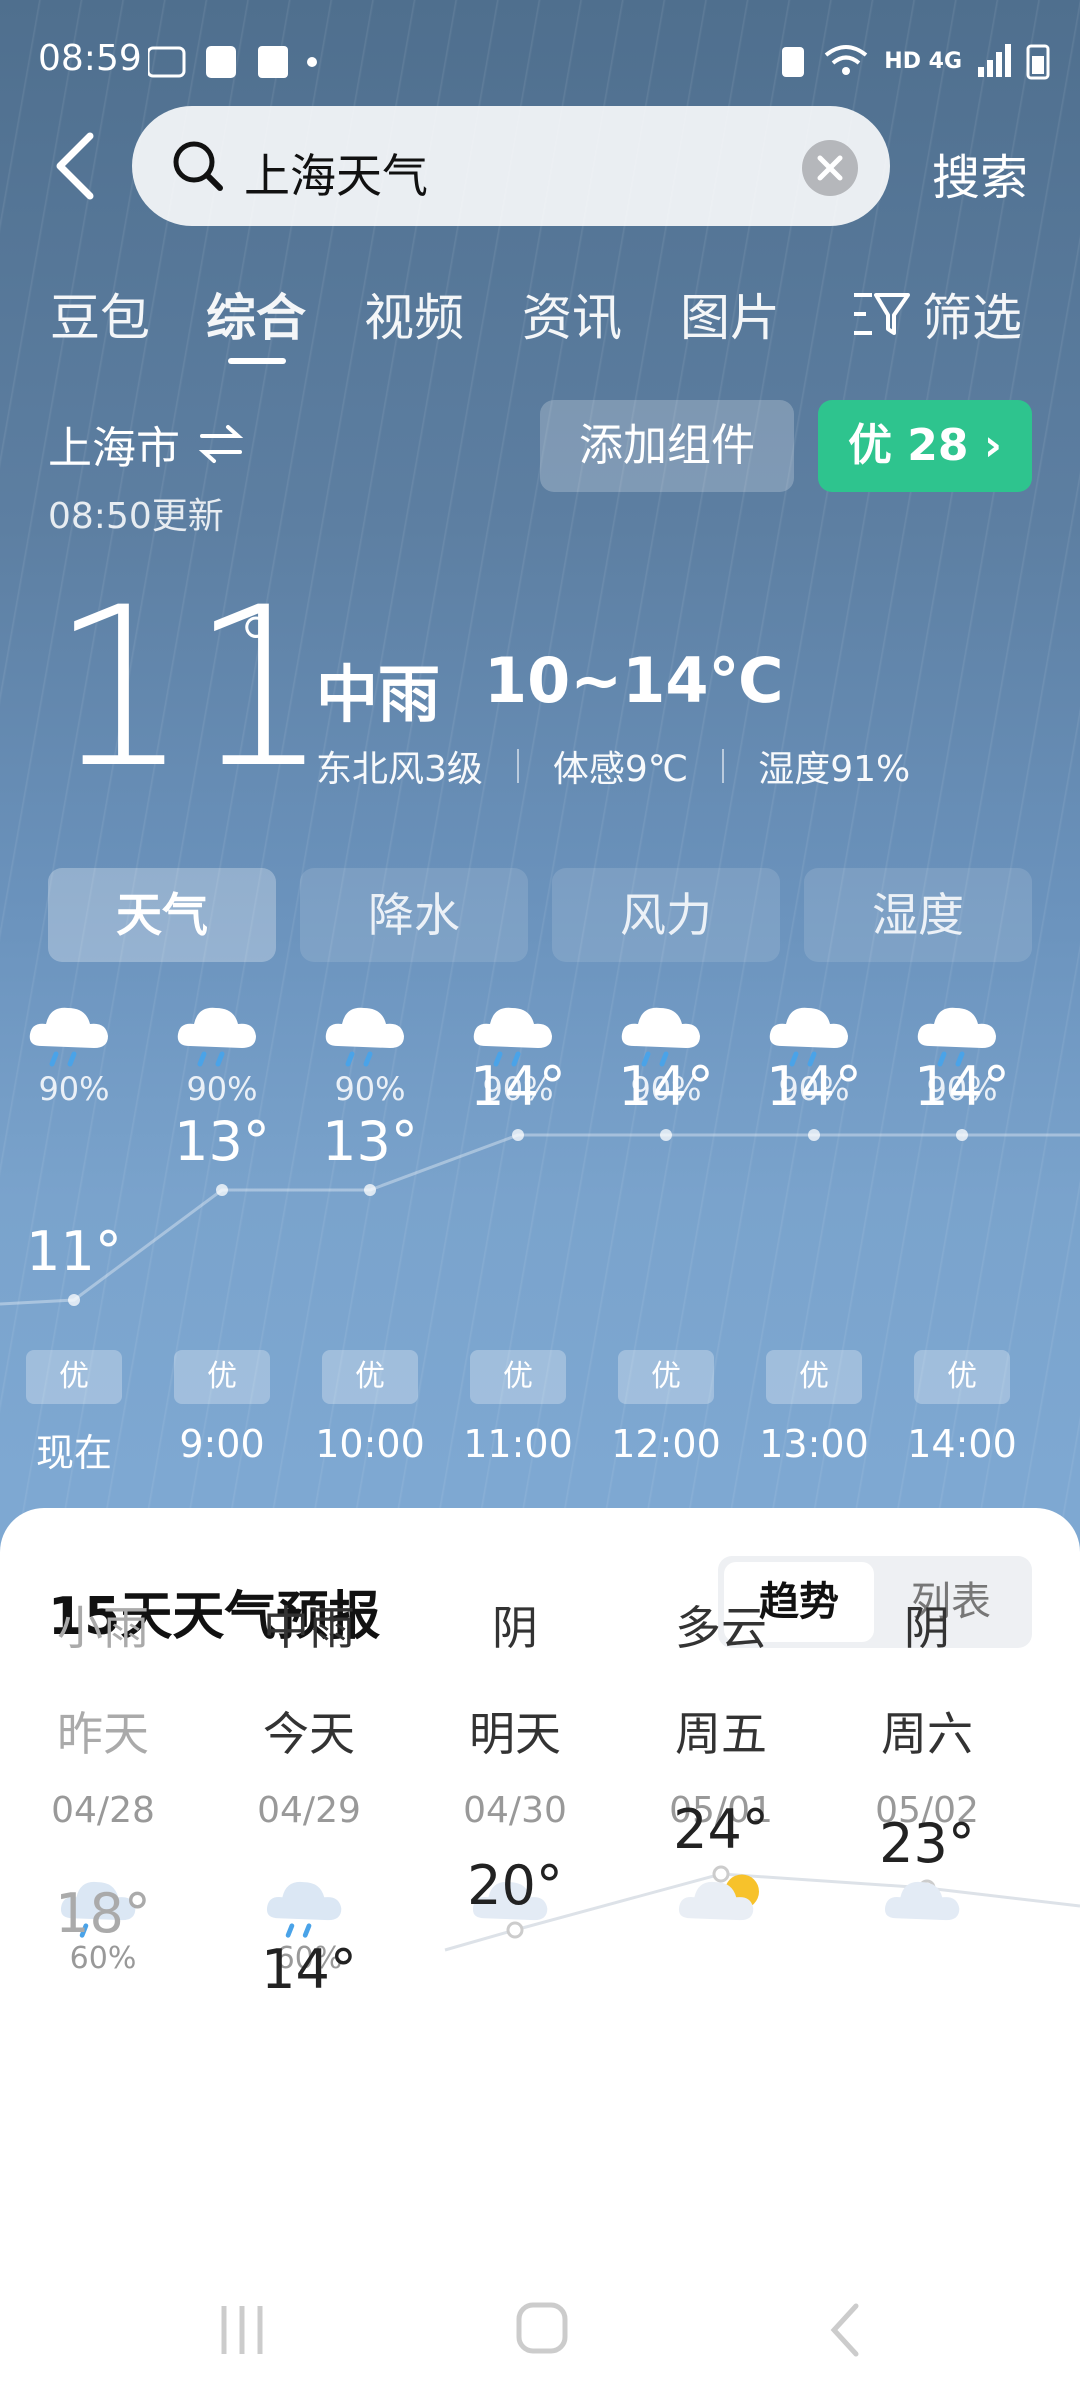  Describe the element at coordinates (103, 1810) in the screenshot. I see `day-date: 04/28` at that location.